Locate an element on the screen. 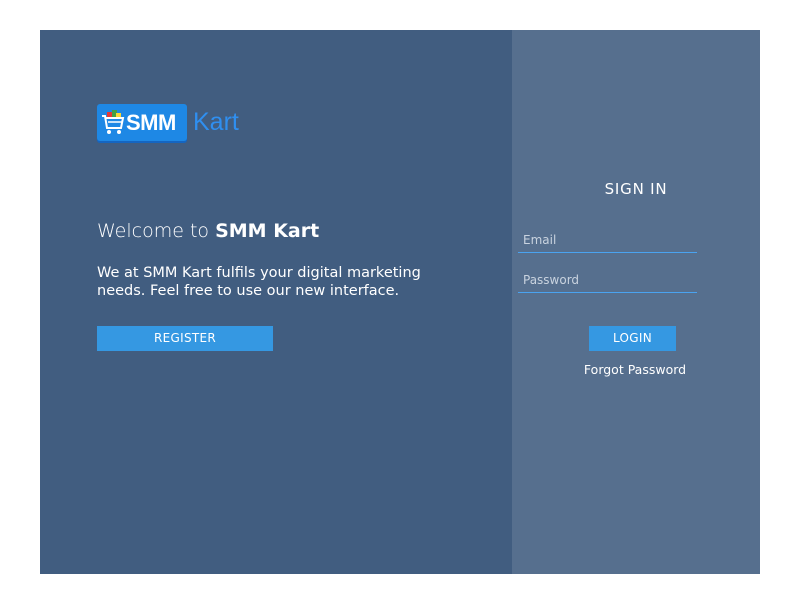 This screenshot has height=600, width=800. logo-suffix-text: Kart is located at coordinates (216, 122).